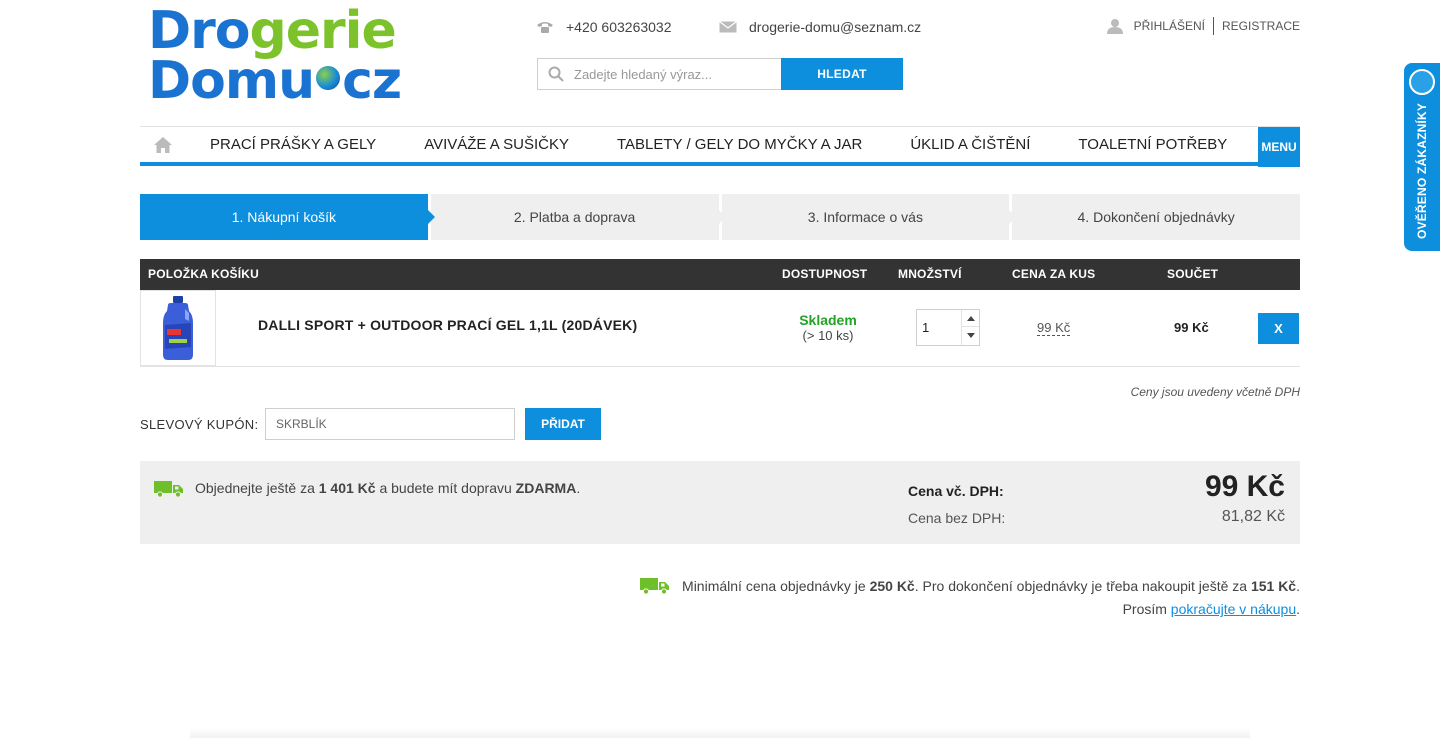 The height and width of the screenshot is (738, 1440). I want to click on price-novat-label: Cena bez DPH:, so click(957, 518).